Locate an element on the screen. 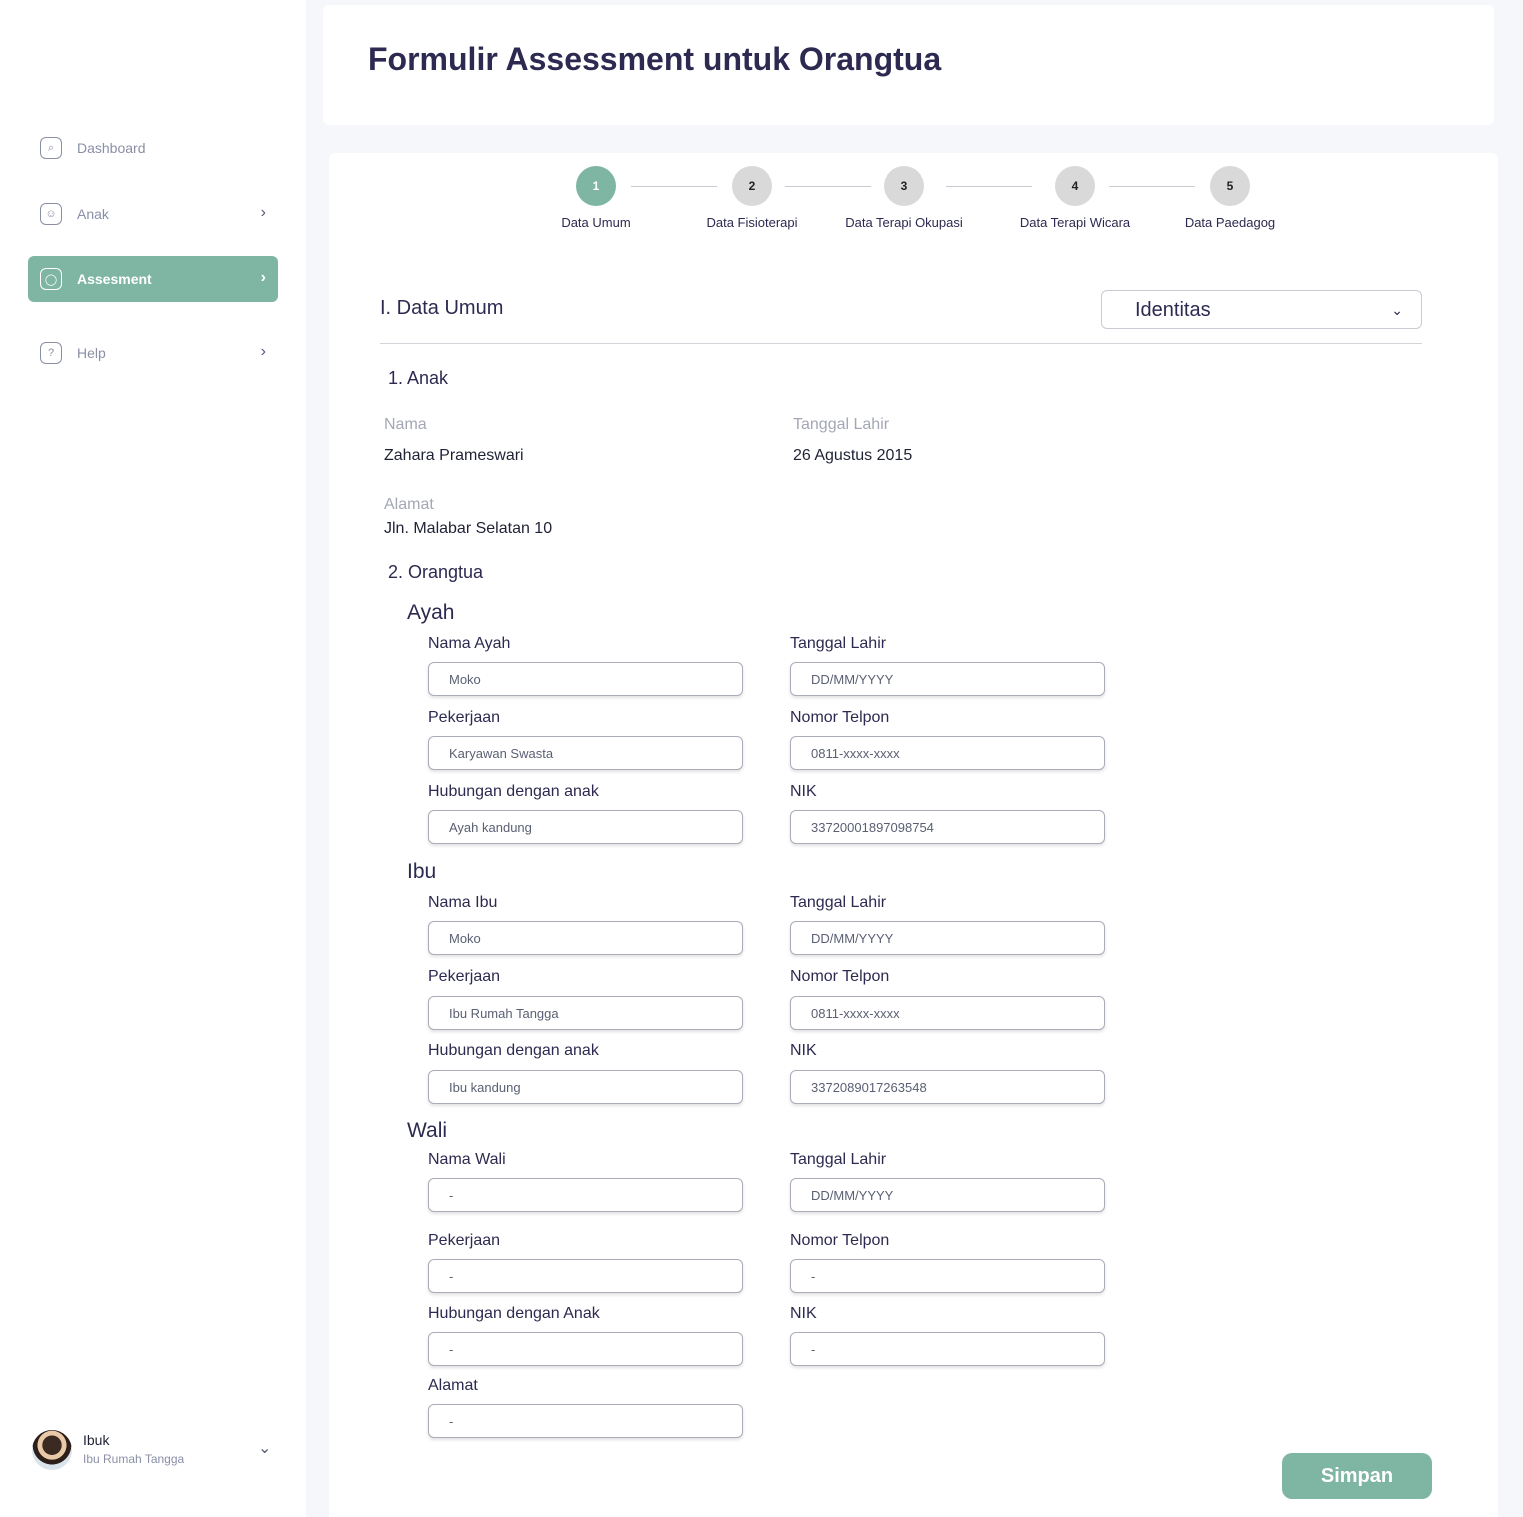  ayah-nama-label: Nama Ayah is located at coordinates (469, 643).